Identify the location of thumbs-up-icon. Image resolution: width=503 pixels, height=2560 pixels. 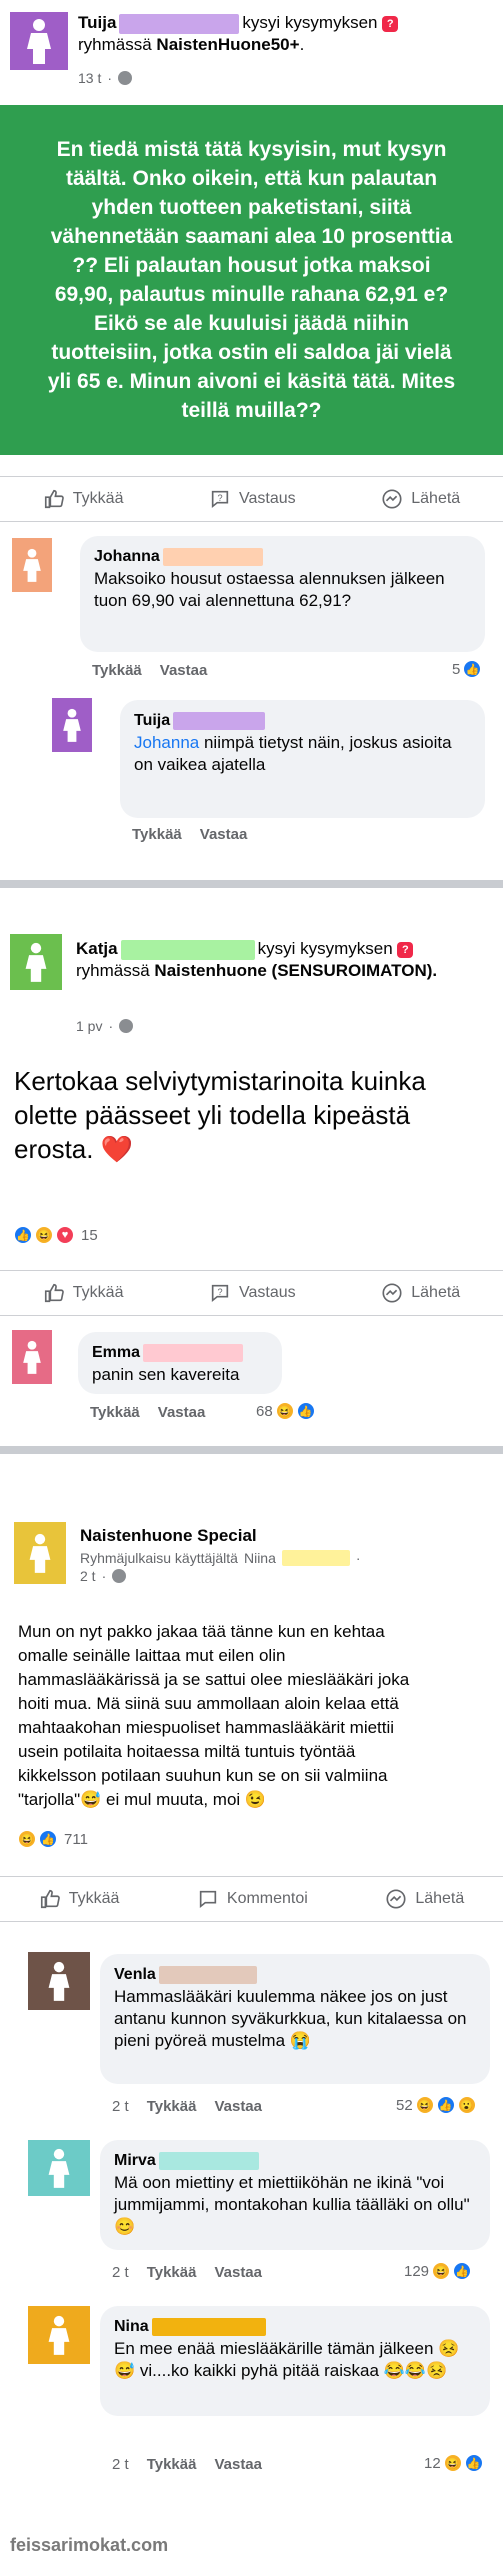
(54, 1293).